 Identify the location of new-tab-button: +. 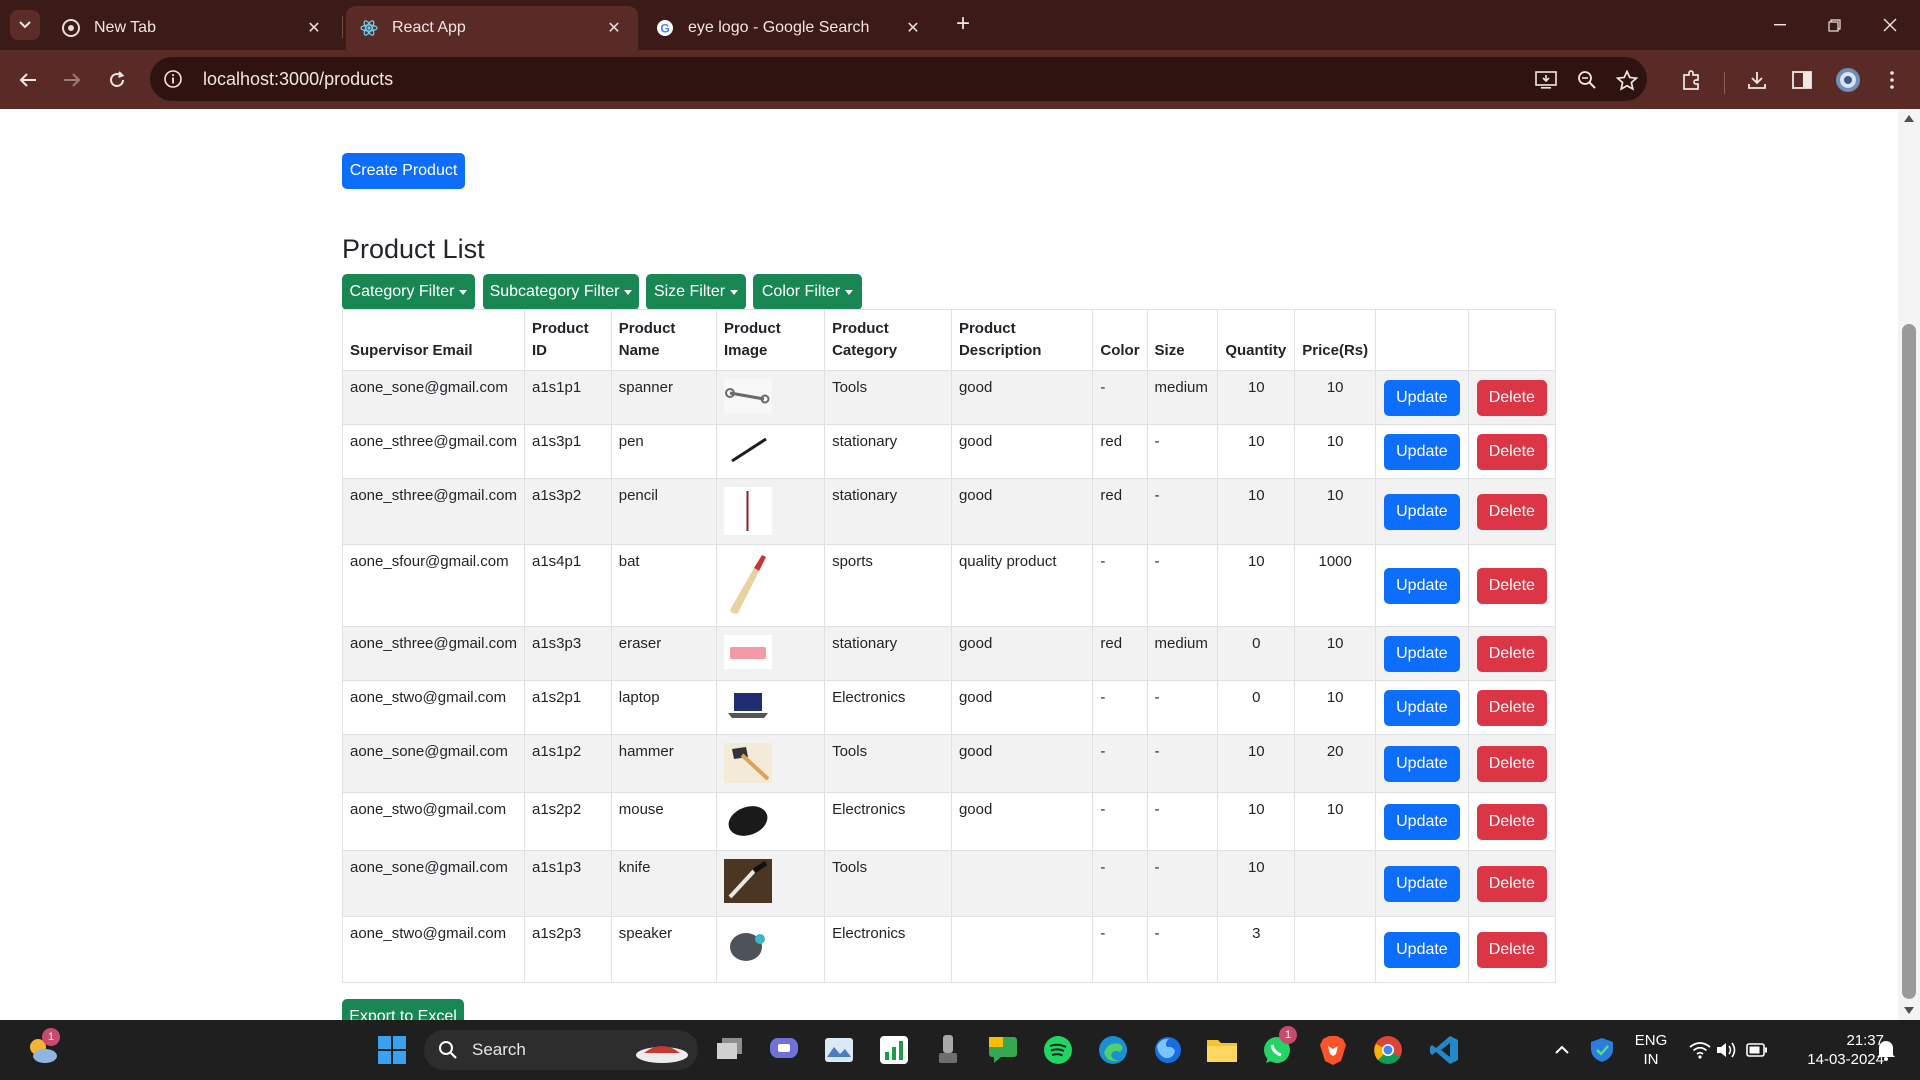
(963, 24).